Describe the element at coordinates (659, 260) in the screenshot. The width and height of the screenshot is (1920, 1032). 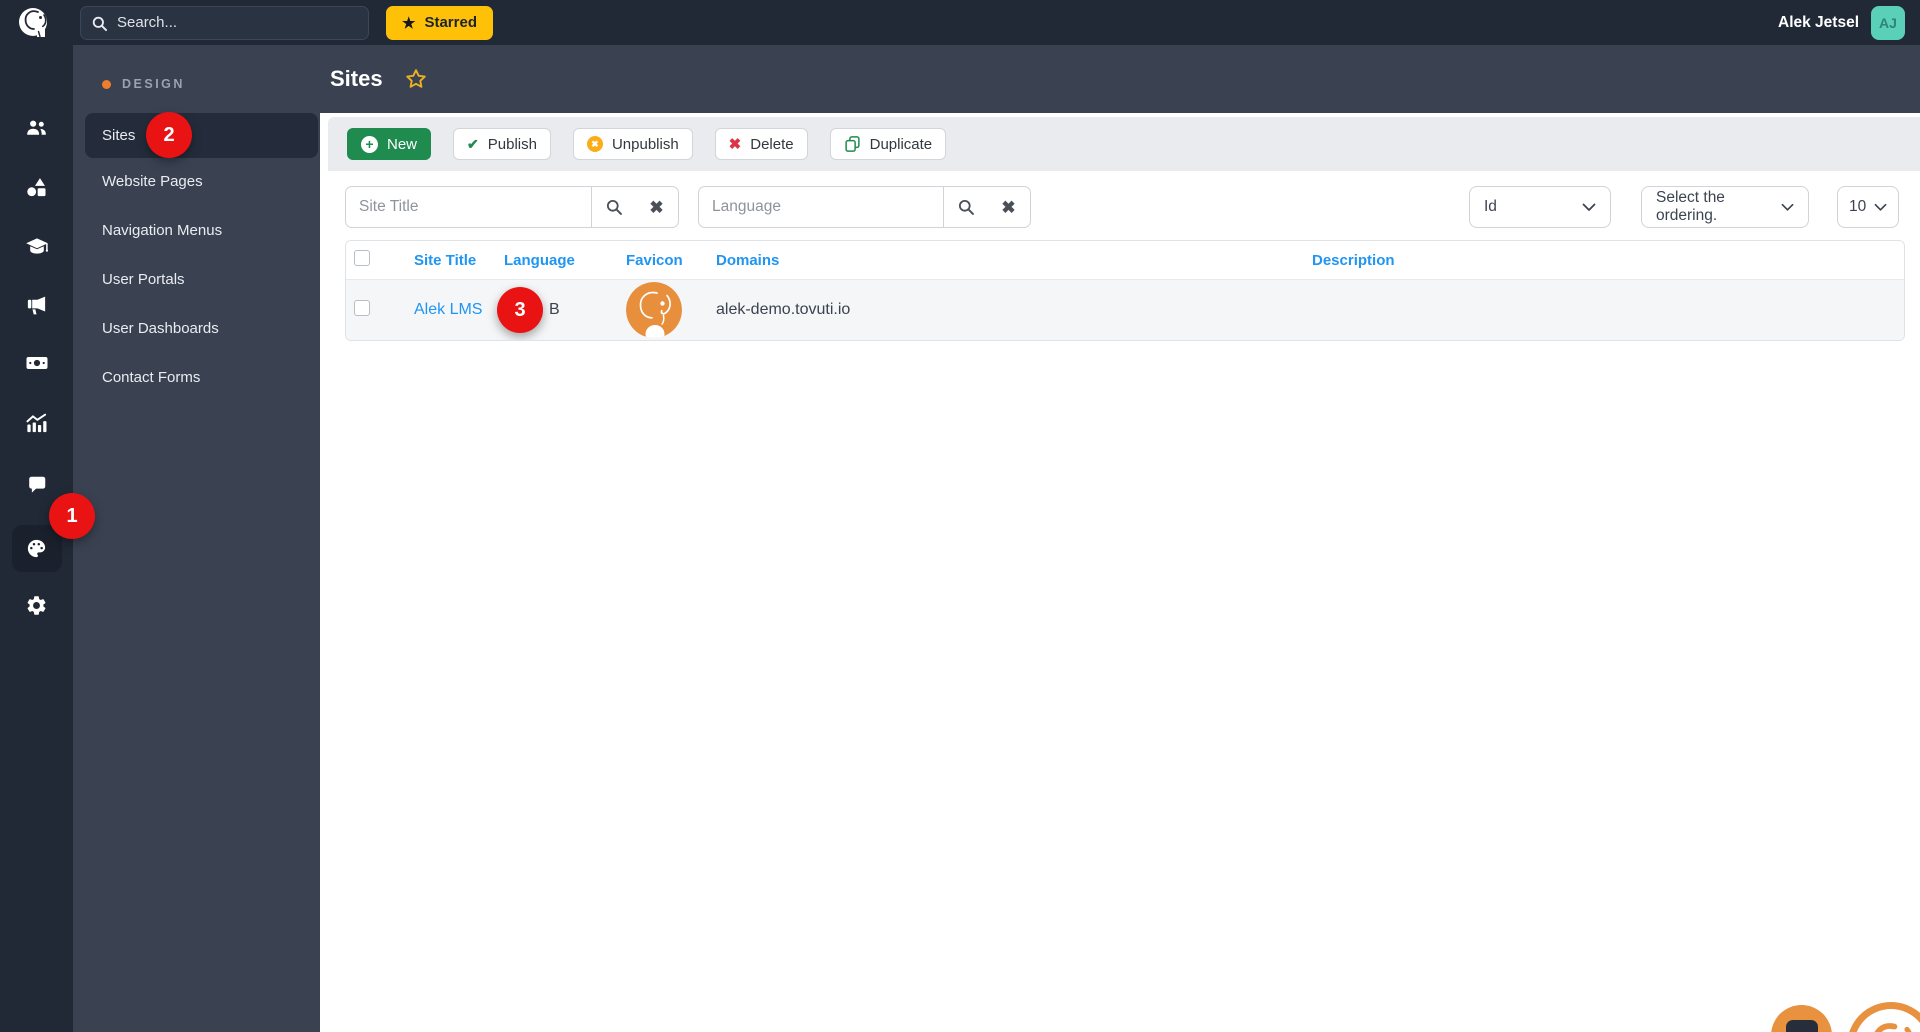
I see `column-header-favicon: Favicon` at that location.